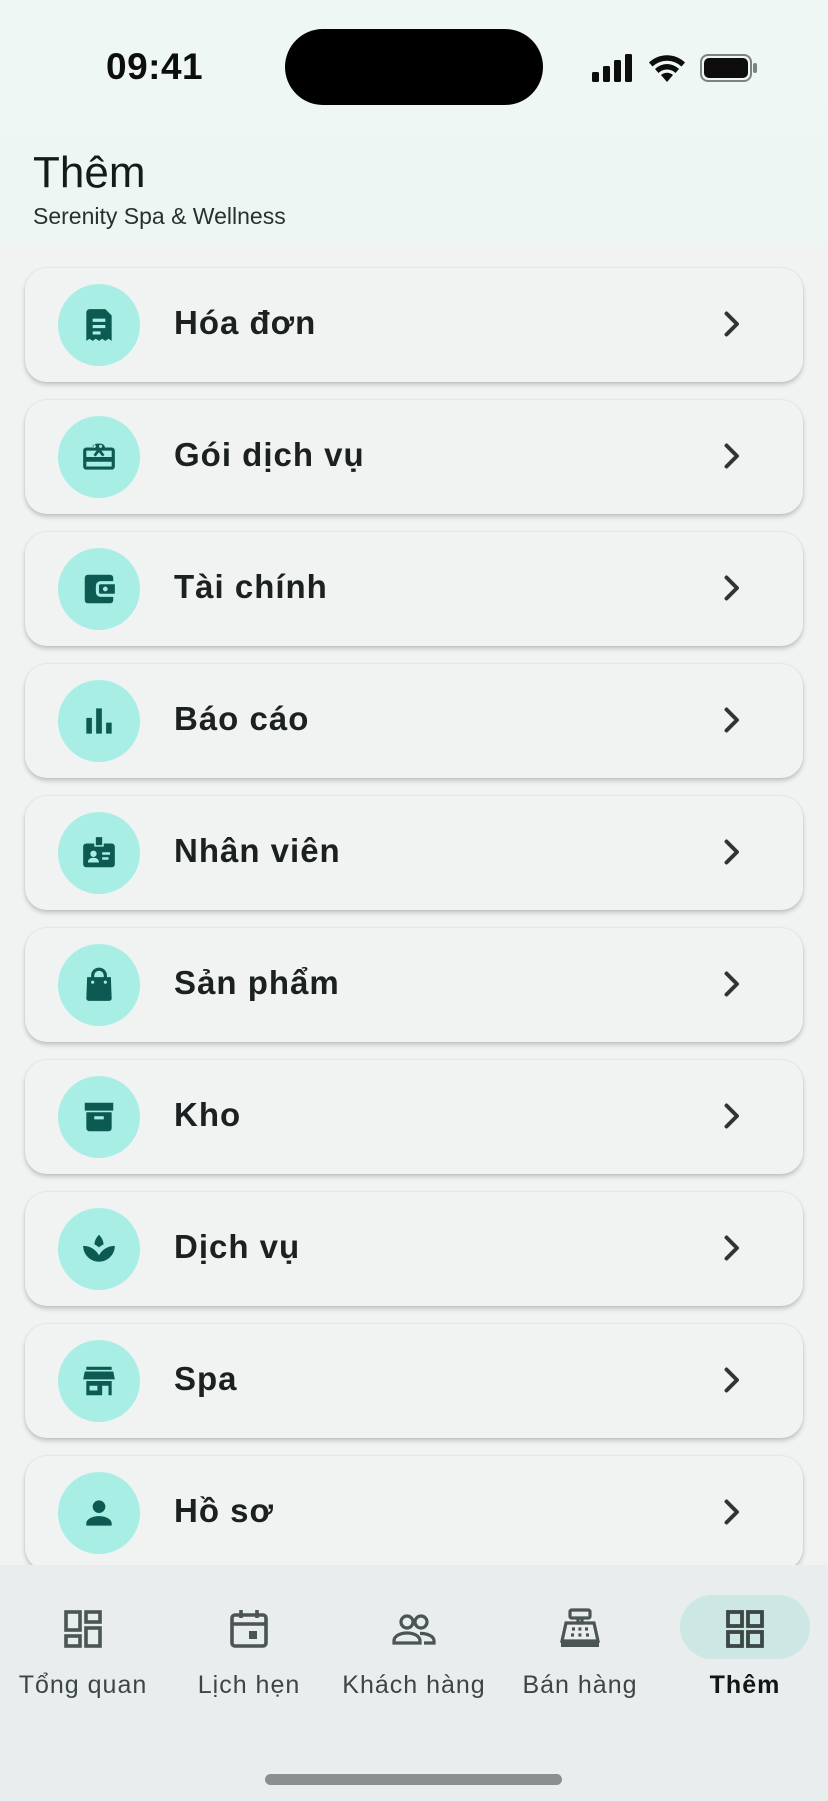 The image size is (828, 1801). What do you see at coordinates (249, 1629) in the screenshot?
I see `calendar-icon` at bounding box center [249, 1629].